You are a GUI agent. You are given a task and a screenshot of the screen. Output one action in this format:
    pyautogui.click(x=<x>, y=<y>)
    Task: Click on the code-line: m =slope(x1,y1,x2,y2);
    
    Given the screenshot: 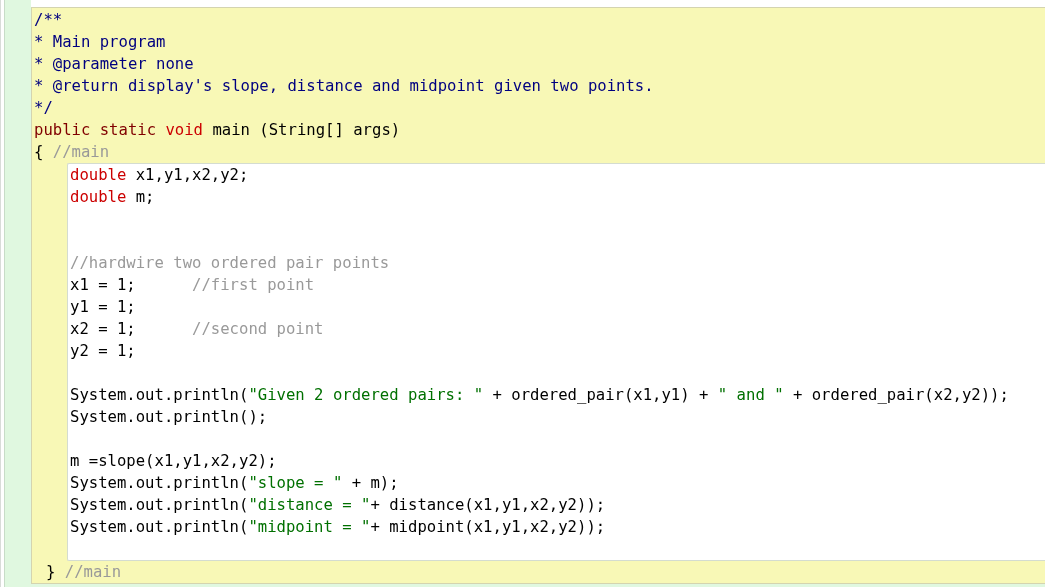 What is the action you would take?
    pyautogui.click(x=173, y=461)
    